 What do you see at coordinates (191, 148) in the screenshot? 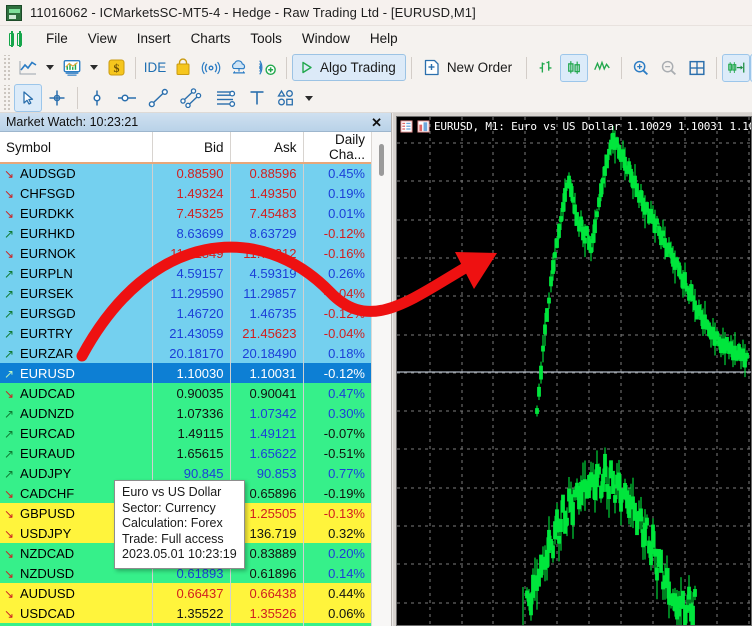
I see `column-header-bid: Bid` at bounding box center [191, 148].